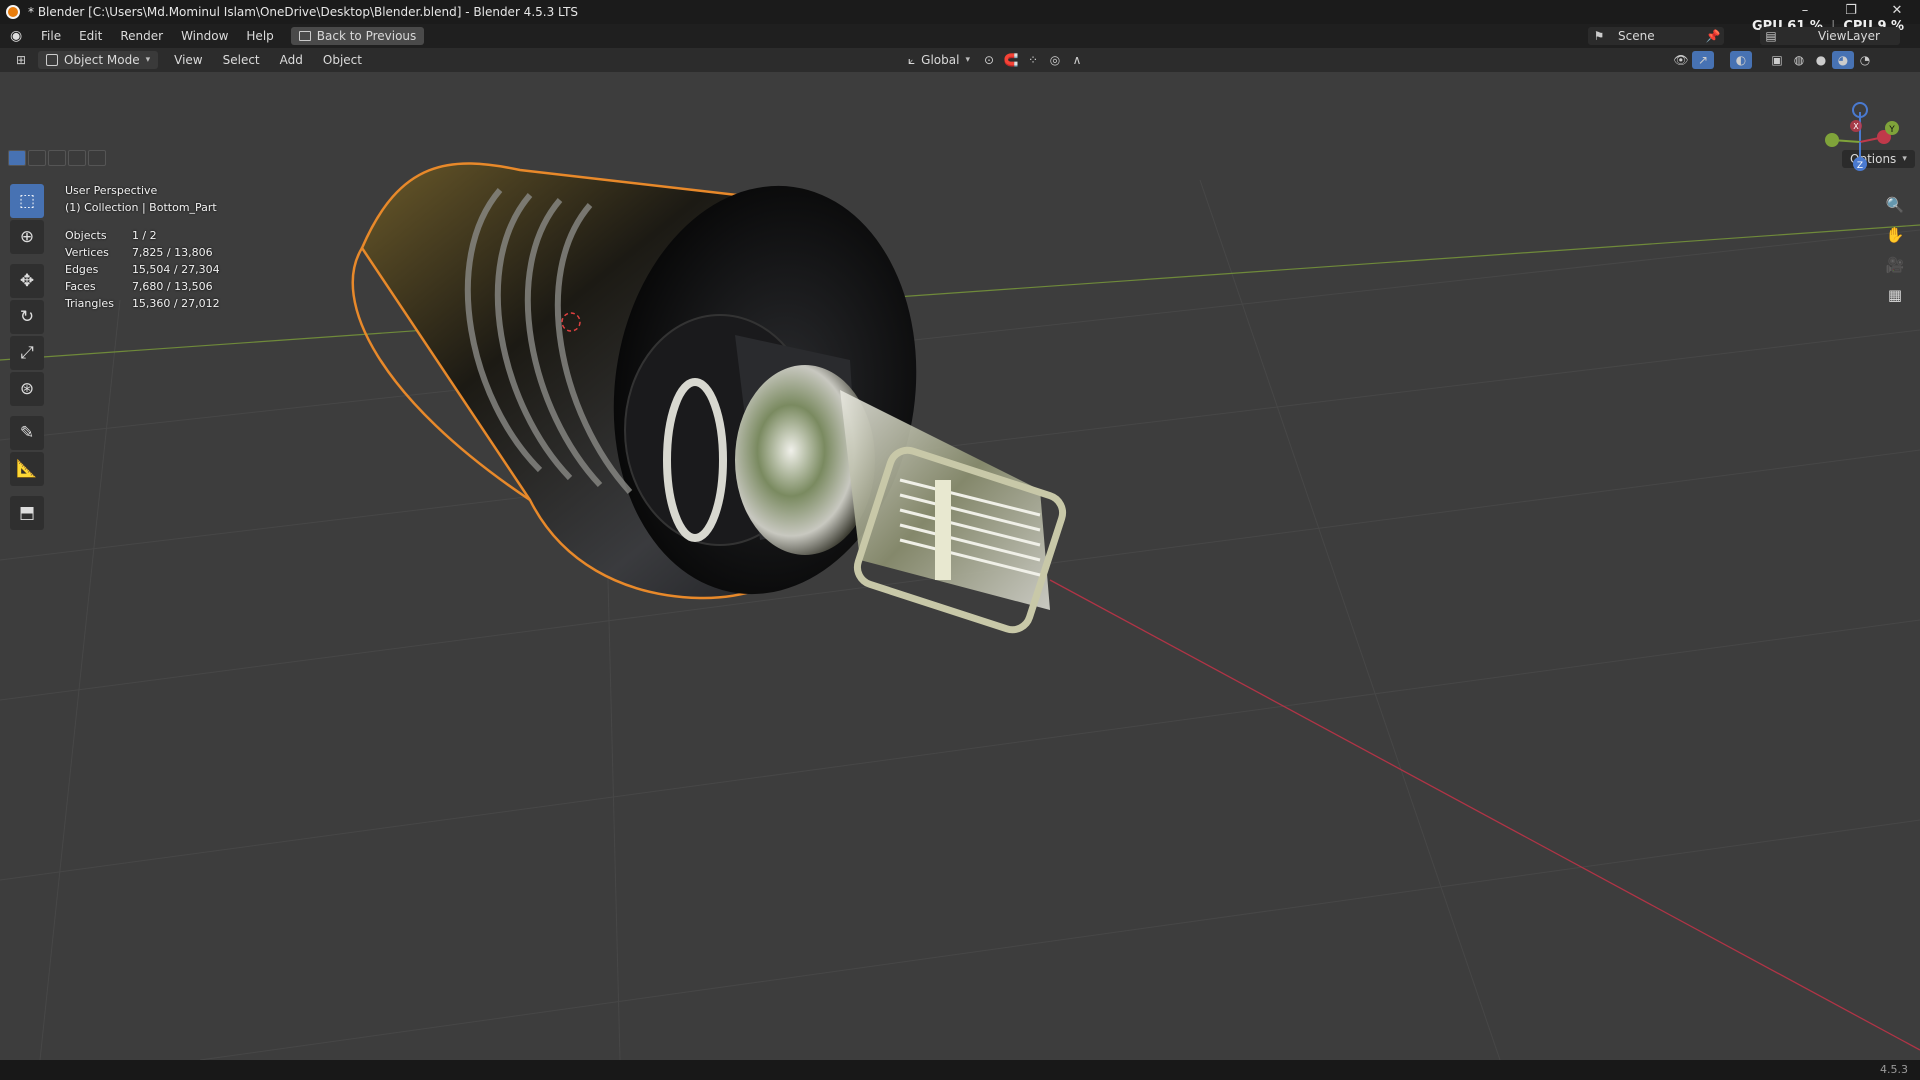 The width and height of the screenshot is (1920, 1080). What do you see at coordinates (27, 469) in the screenshot?
I see `measure-tool-icon: 📐` at bounding box center [27, 469].